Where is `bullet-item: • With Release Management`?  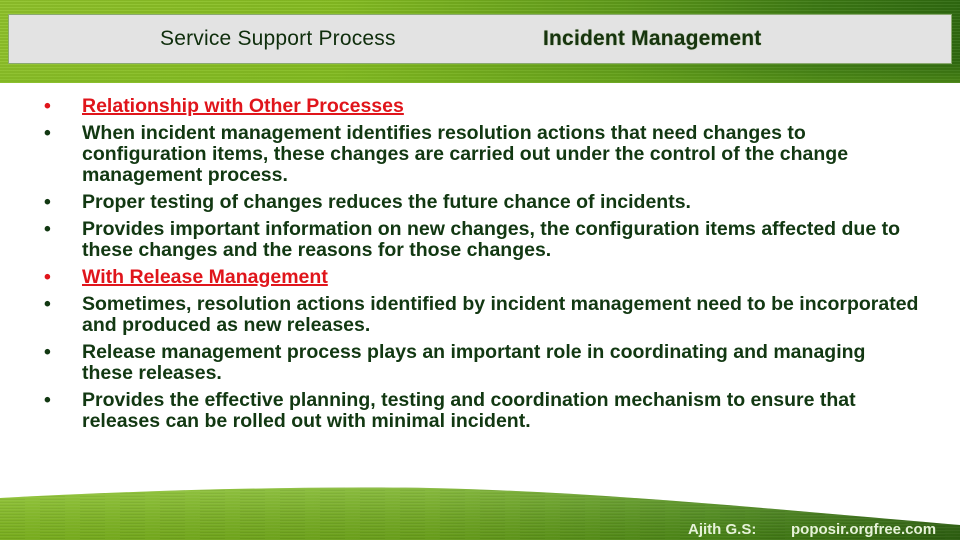
bullet-item: • With Release Management is located at coordinates (480, 277).